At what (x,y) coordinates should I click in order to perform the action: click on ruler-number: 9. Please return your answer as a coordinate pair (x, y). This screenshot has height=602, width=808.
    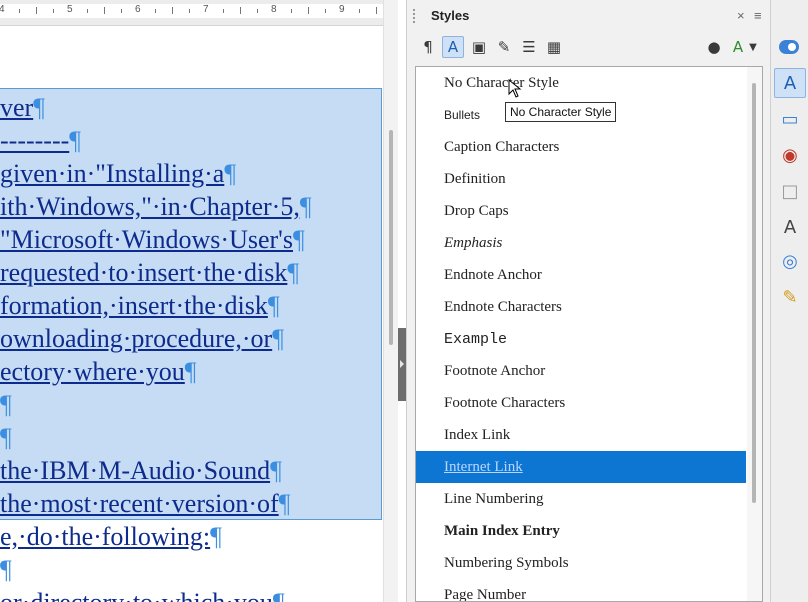
    Looking at the image, I should click on (342, 9).